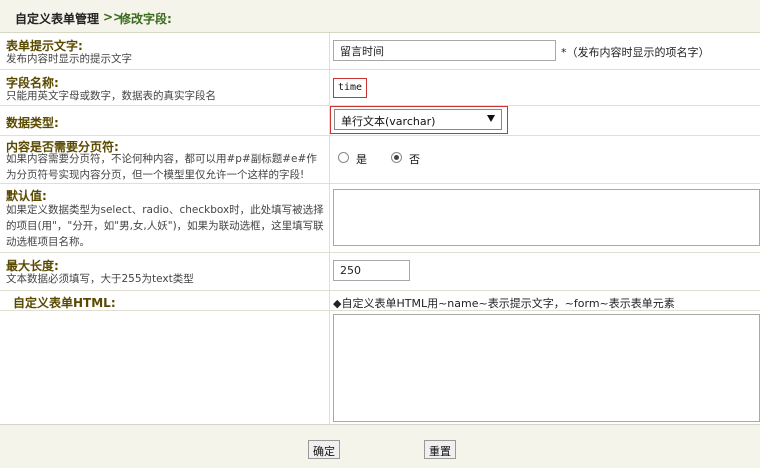 The height and width of the screenshot is (468, 760). Describe the element at coordinates (32, 123) in the screenshot. I see `type-label: 数据类型:` at that location.